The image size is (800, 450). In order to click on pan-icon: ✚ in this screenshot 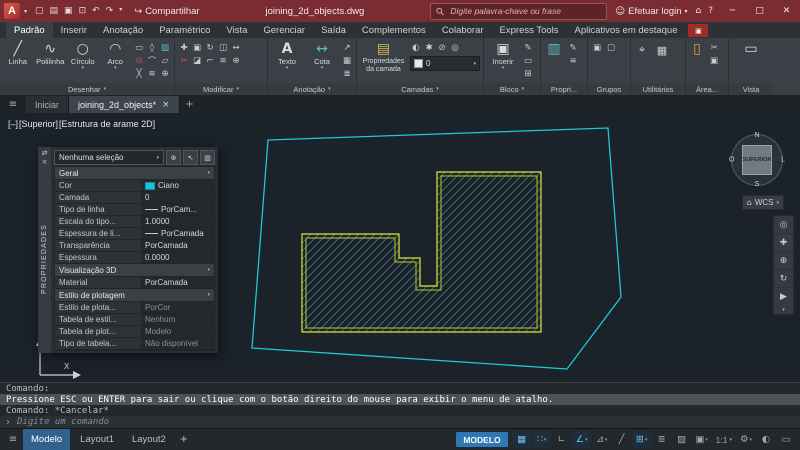, I will do `click(783, 243)`.